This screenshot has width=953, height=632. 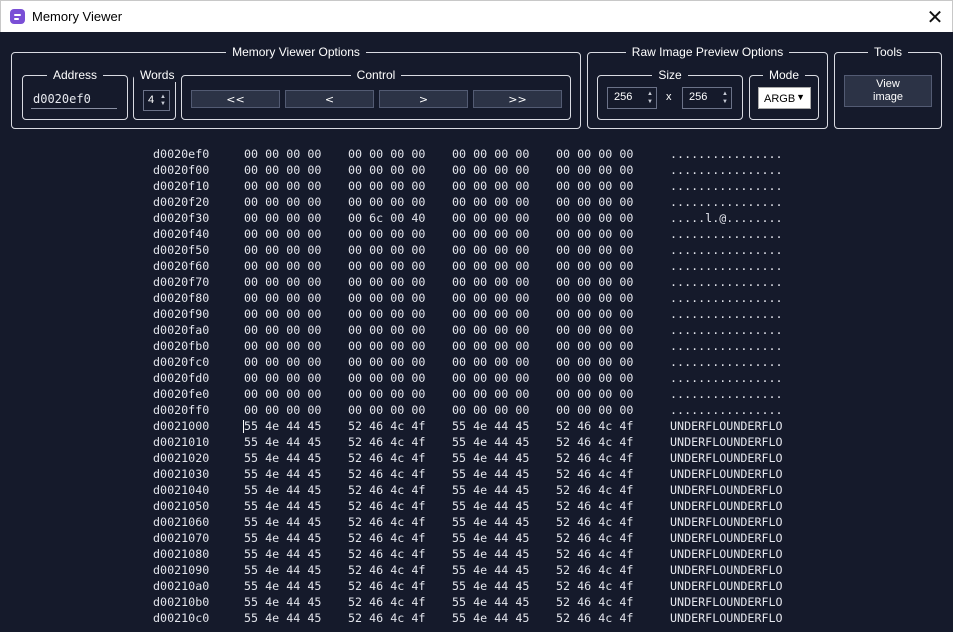 I want to click on words-label: Words, so click(x=157, y=75).